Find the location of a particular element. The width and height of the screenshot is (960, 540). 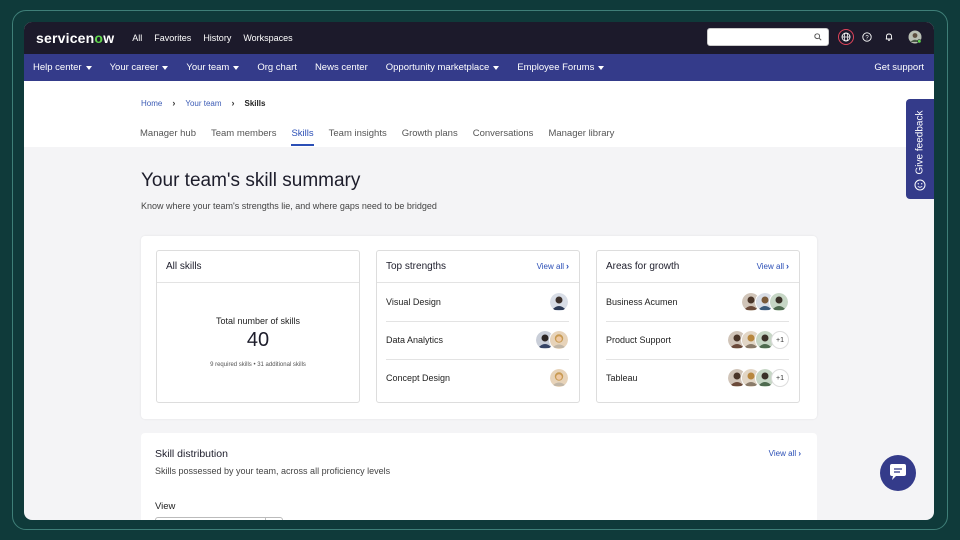

list-item: Product Support +1 is located at coordinates (697, 340).